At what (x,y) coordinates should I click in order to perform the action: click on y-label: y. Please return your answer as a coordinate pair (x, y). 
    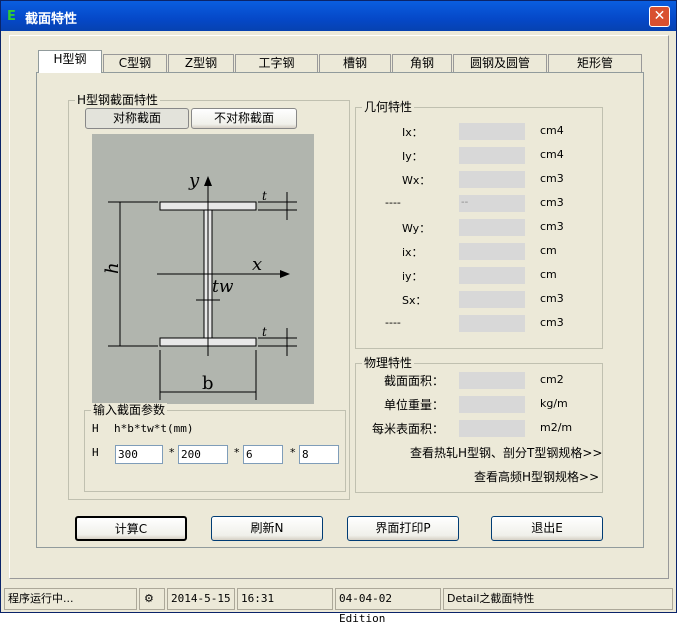
    Looking at the image, I should click on (194, 180).